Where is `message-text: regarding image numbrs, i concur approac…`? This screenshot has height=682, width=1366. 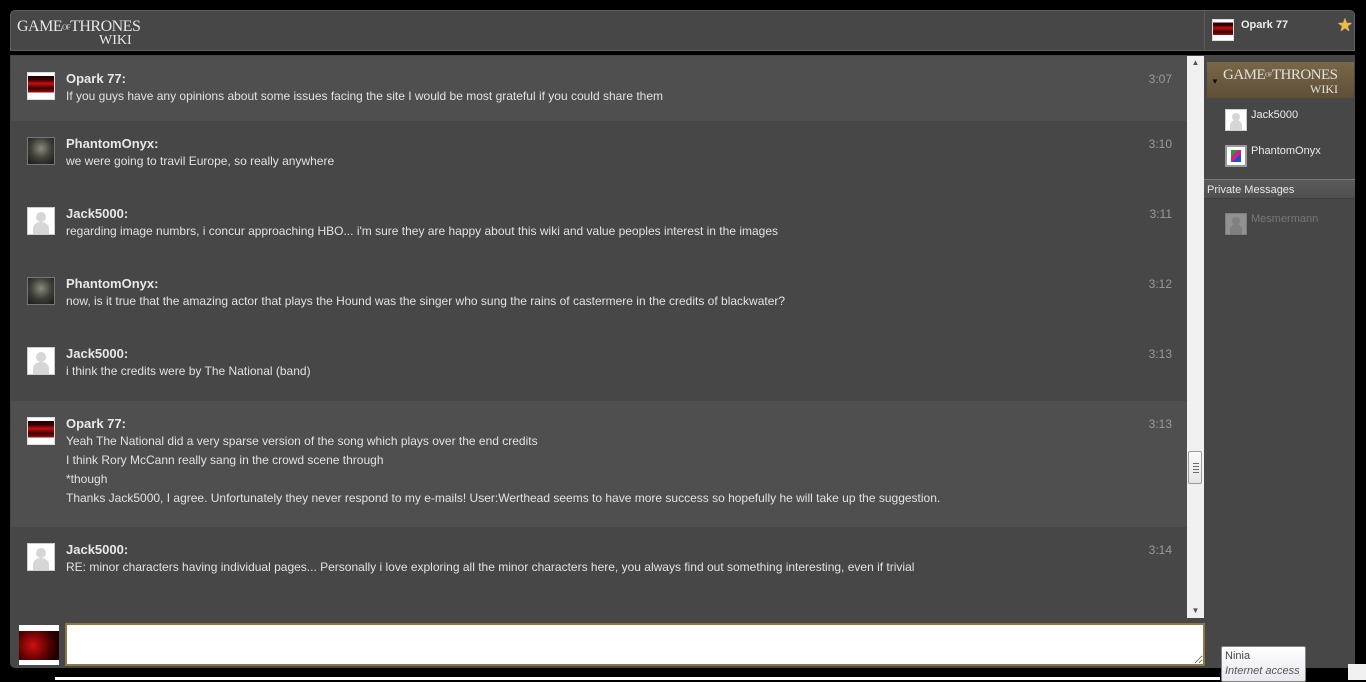
message-text: regarding image numbrs, i concur approac… is located at coordinates (422, 231).